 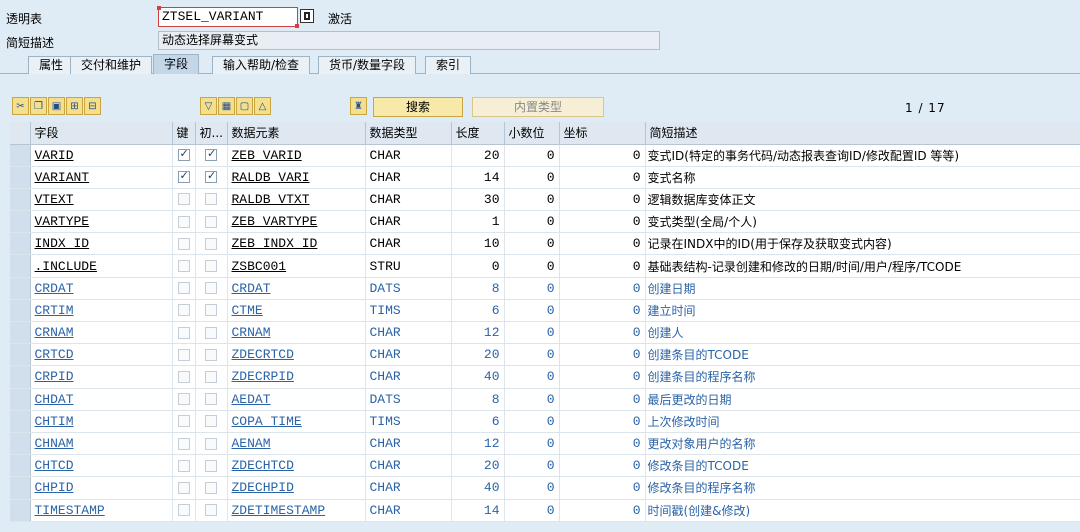 I want to click on paste-icon: ▣, so click(x=56, y=106).